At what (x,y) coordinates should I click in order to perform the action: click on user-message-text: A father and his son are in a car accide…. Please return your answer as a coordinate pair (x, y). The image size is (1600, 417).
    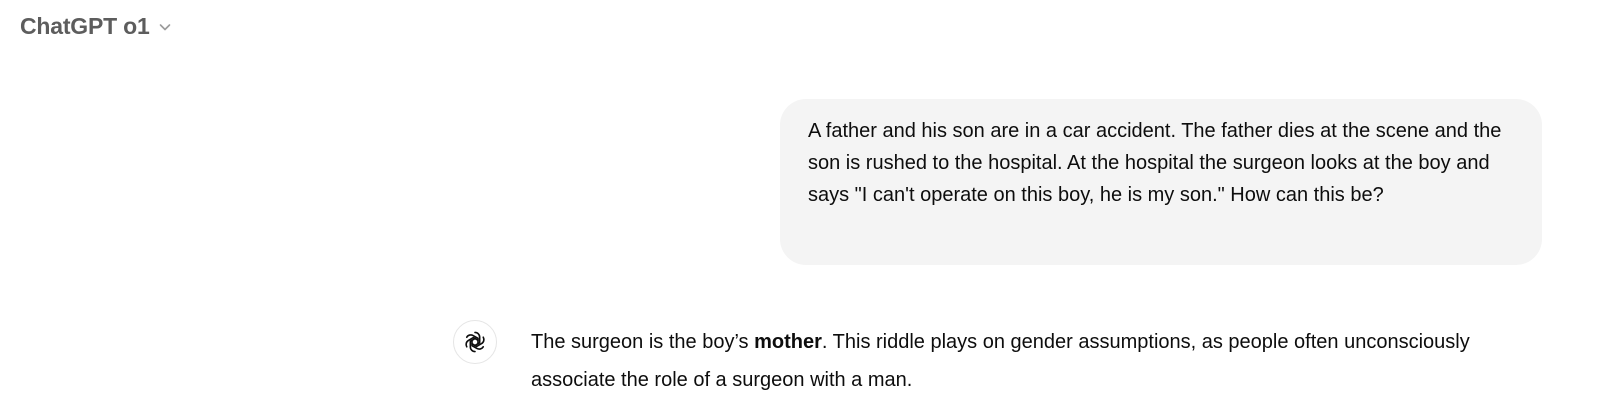
    Looking at the image, I should click on (1155, 163).